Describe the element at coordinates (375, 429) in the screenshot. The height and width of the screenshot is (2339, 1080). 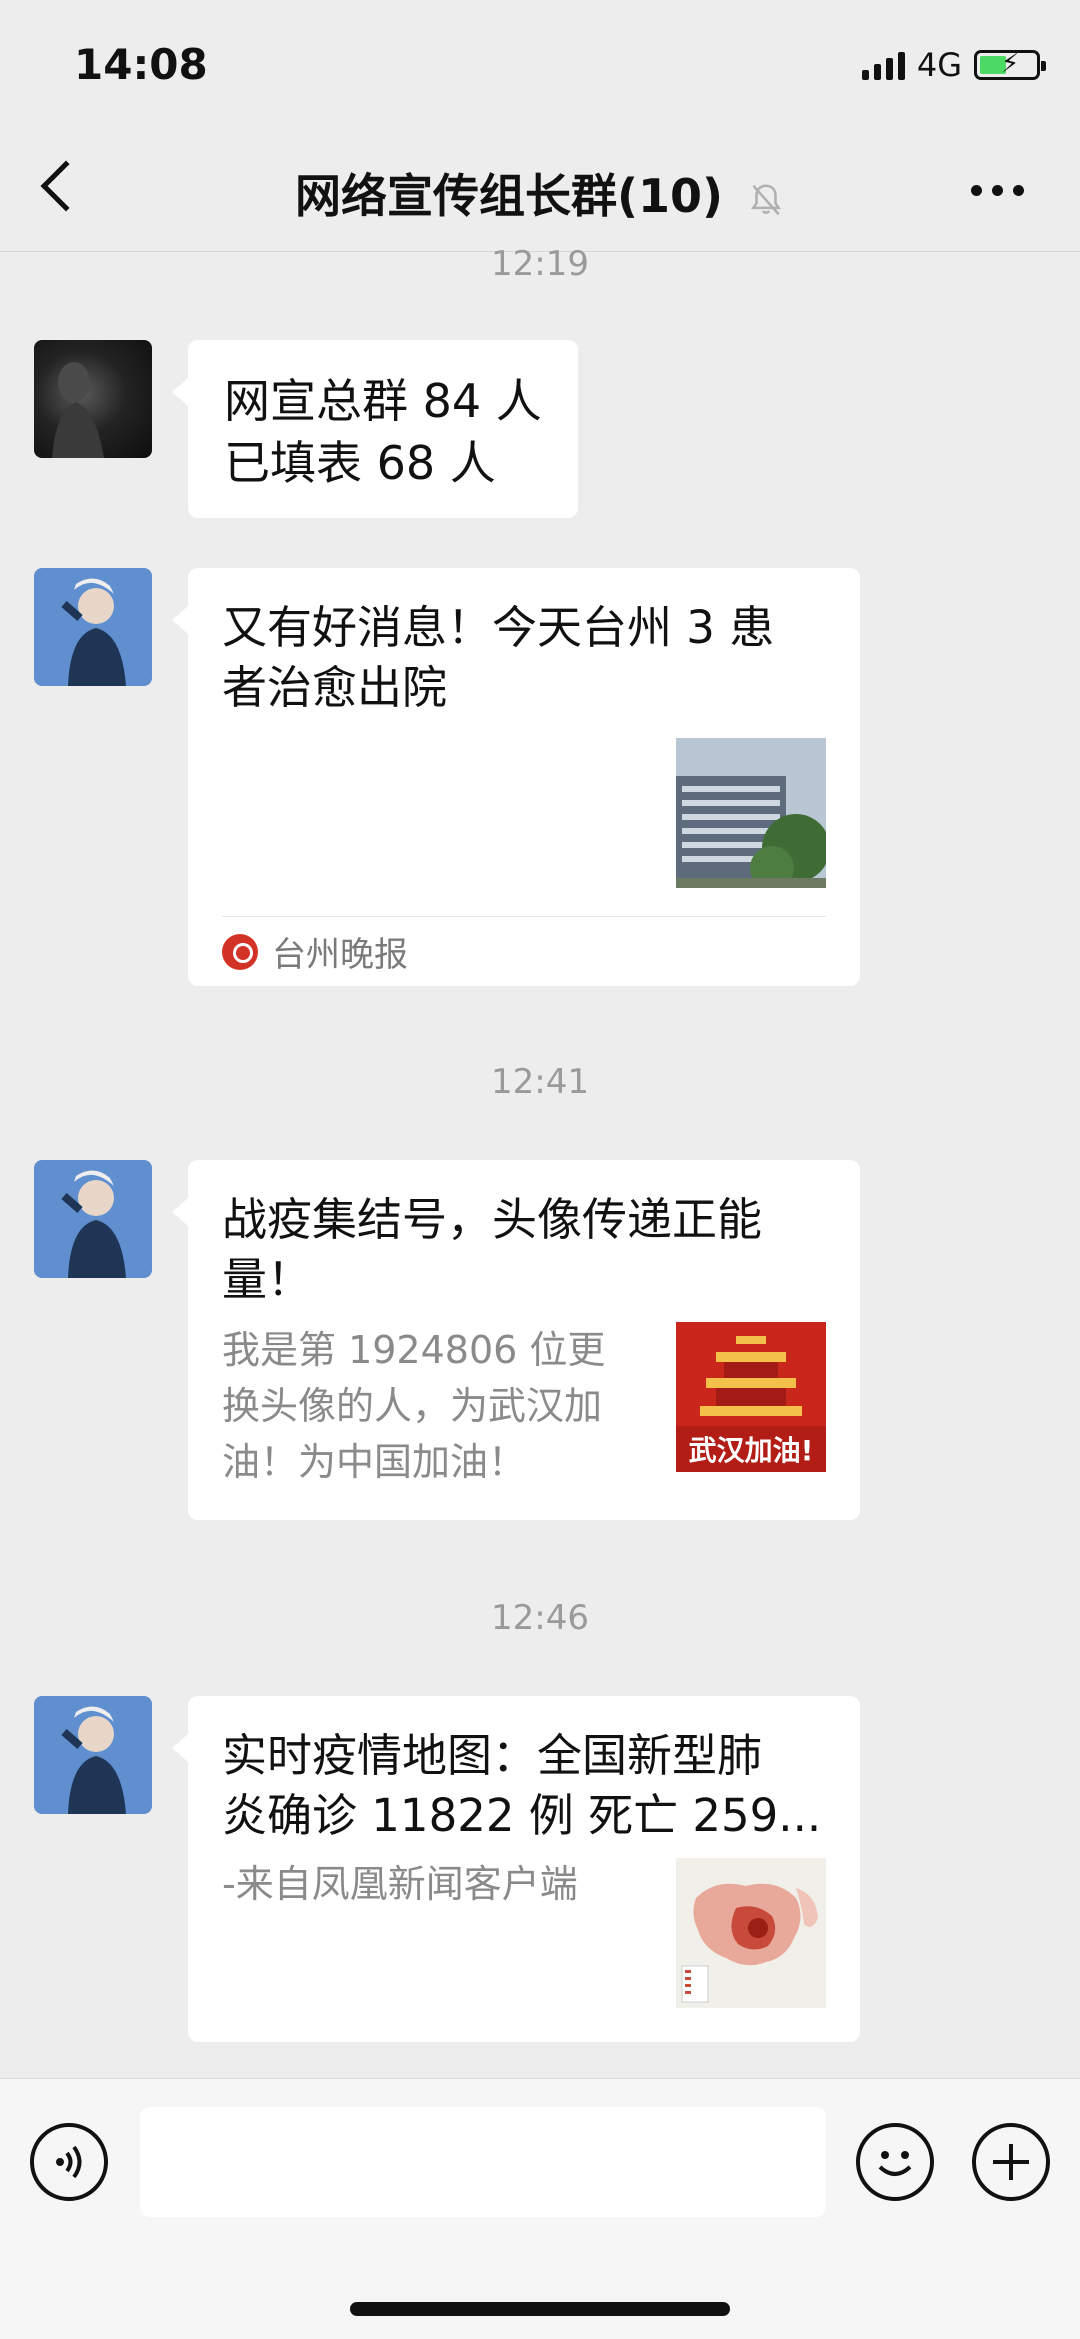
I see `message-bubble: 网宣总群 84 人 已填表 68 人` at that location.